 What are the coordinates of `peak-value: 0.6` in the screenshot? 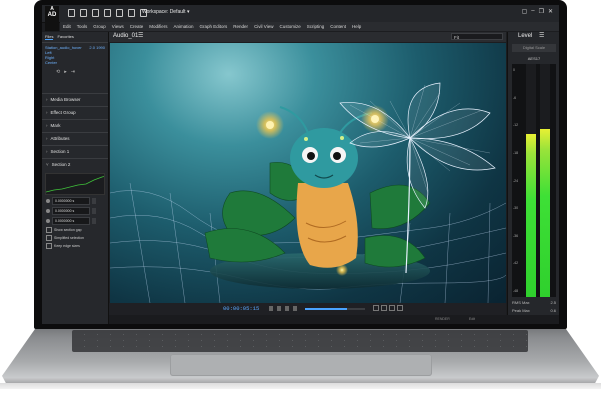 It's located at (553, 310).